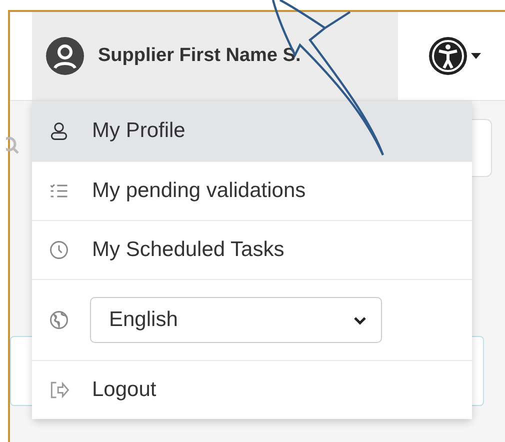  I want to click on logout-icon, so click(59, 390).